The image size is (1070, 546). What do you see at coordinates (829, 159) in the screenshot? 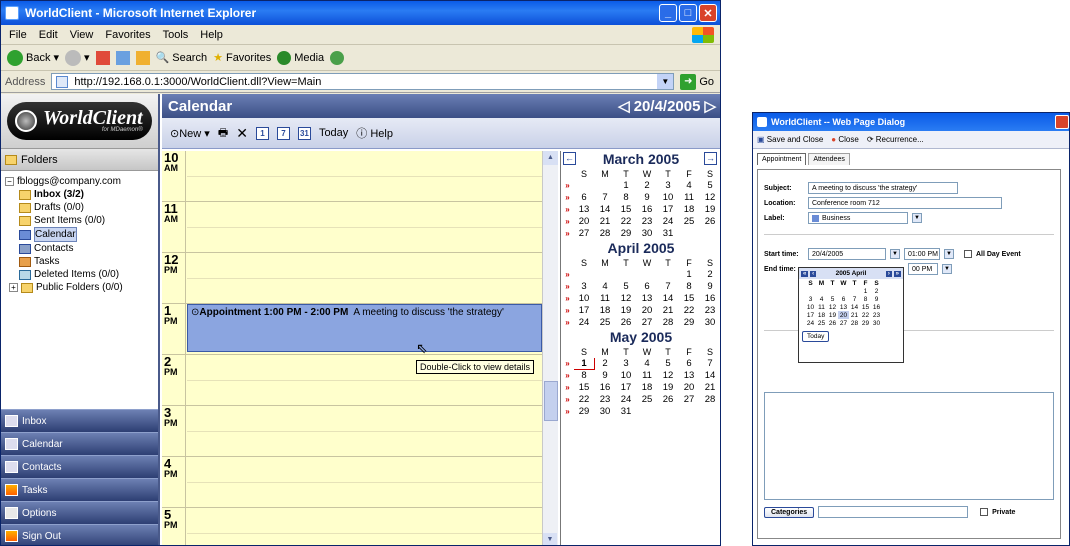
I see `tab-attendees: Attendees` at bounding box center [829, 159].